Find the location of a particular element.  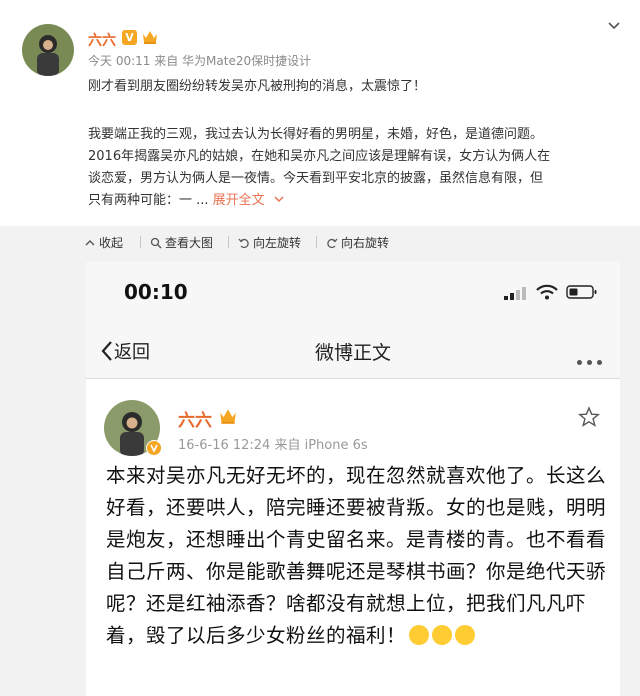

verified-badge-icon is located at coordinates (154, 448).